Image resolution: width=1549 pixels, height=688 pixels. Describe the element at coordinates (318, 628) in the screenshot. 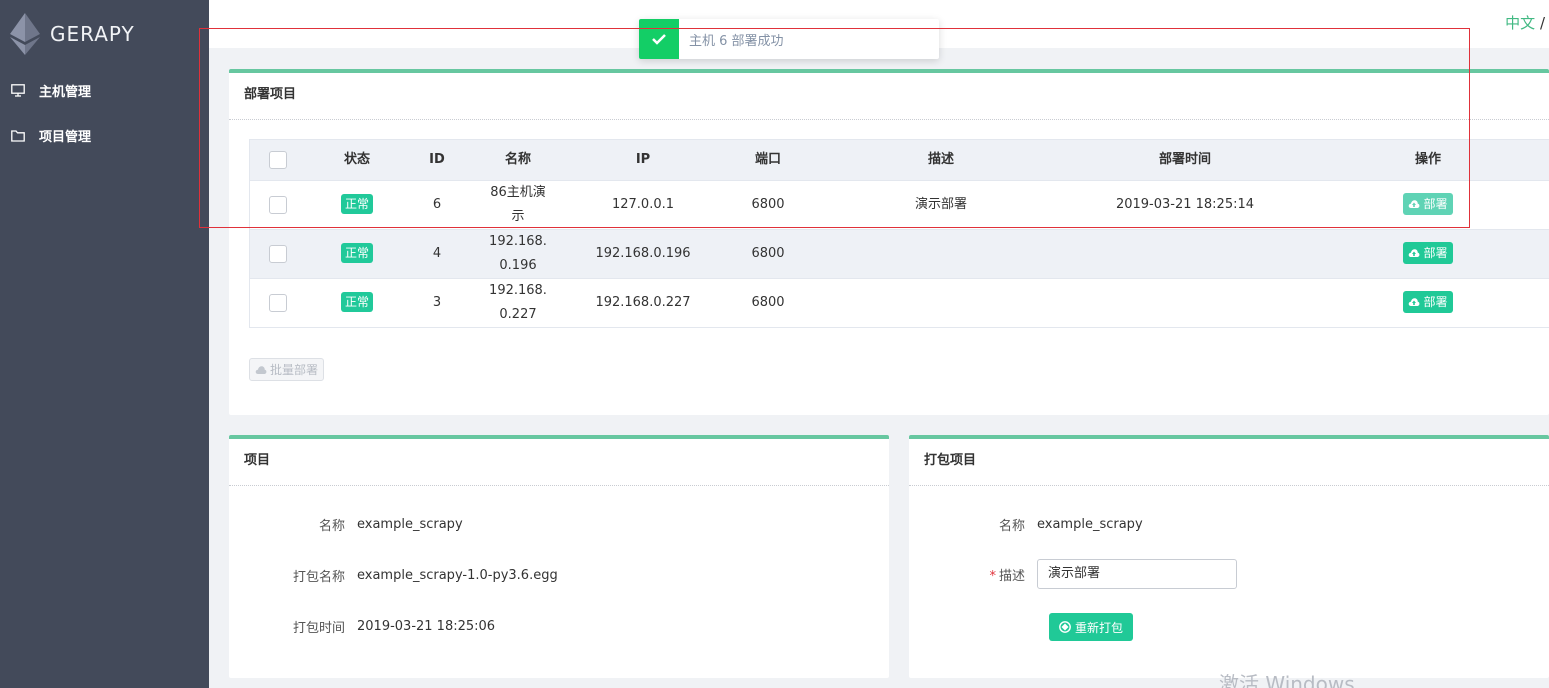

I see `package-time-label: 打包时间` at that location.